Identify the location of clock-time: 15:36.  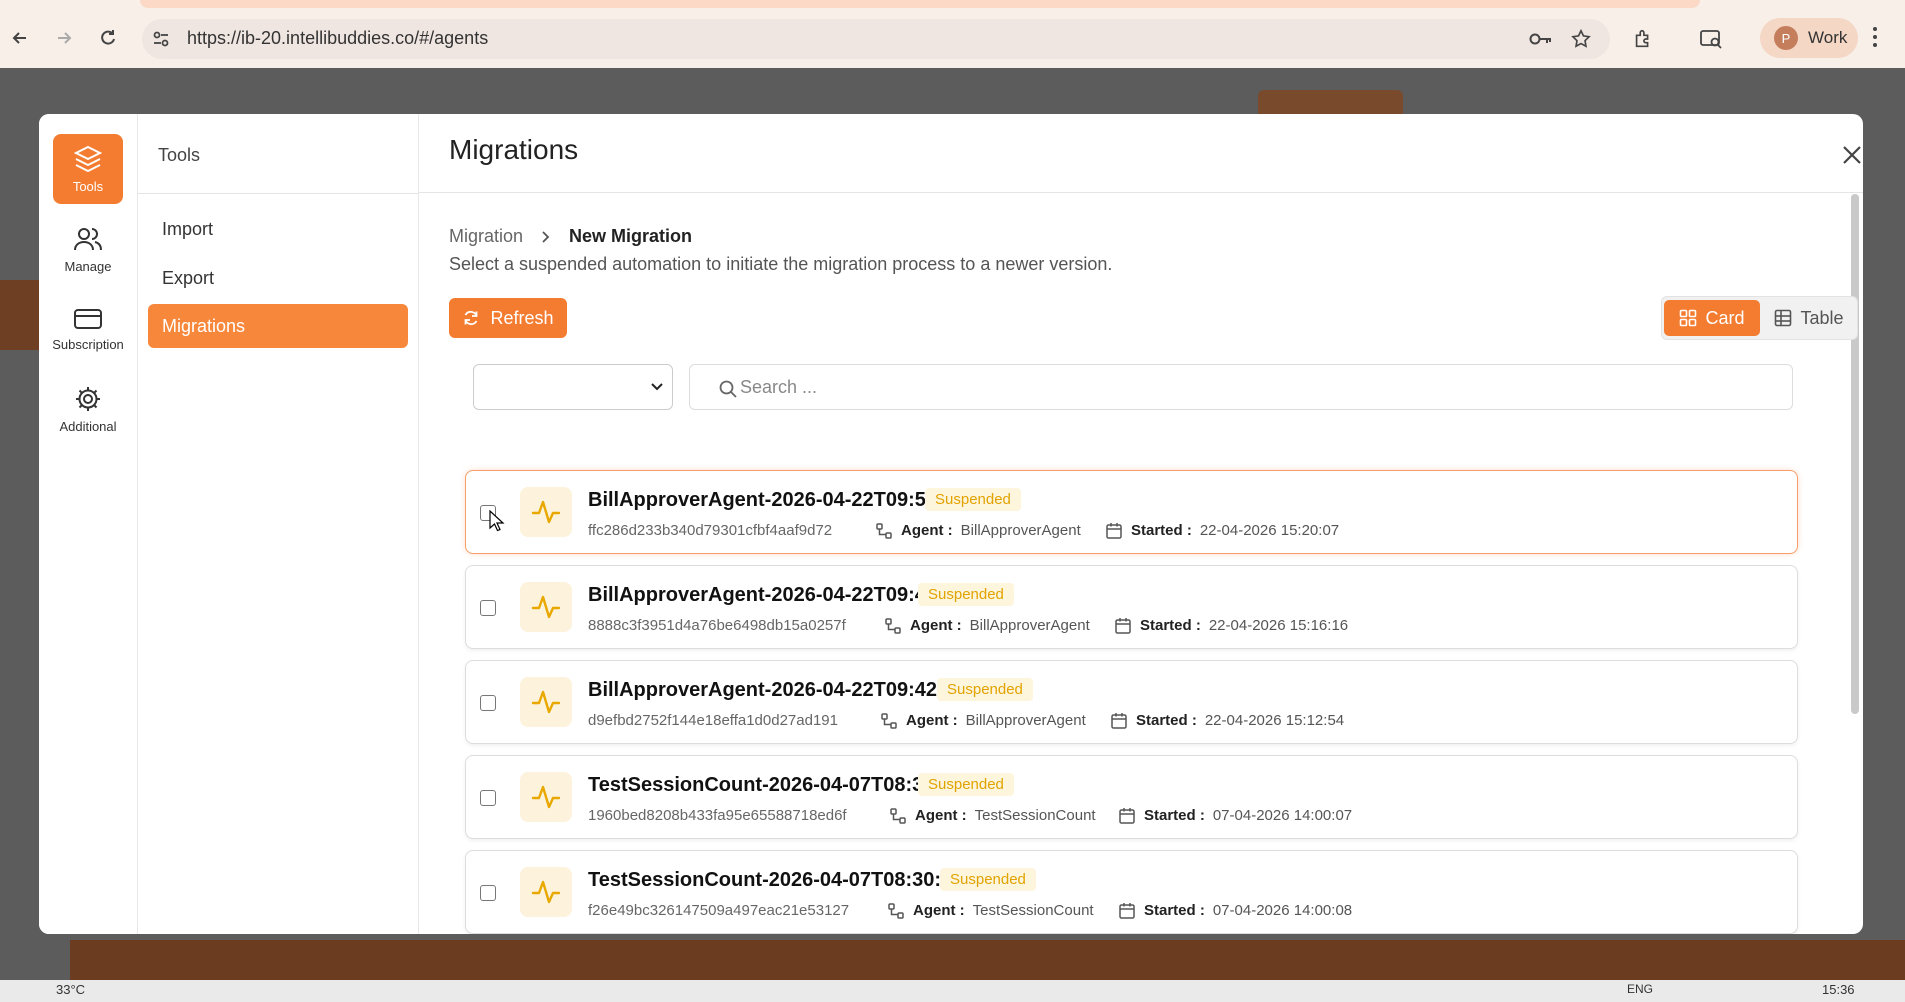
(1838, 989).